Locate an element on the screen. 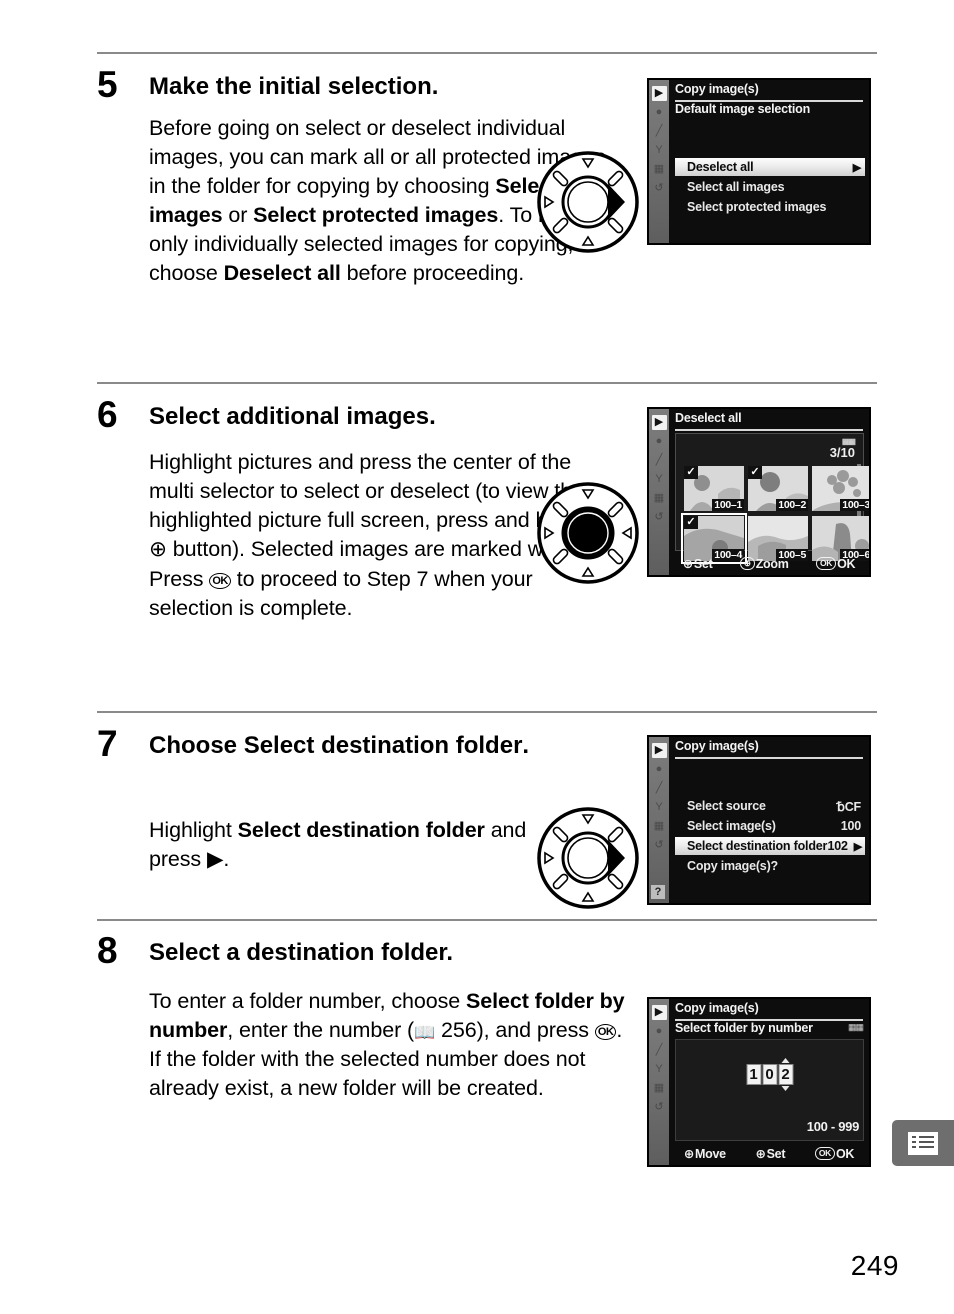 This screenshot has height=1314, width=954. menu-item-select-source: Select source ␢CF is located at coordinates (770, 806).